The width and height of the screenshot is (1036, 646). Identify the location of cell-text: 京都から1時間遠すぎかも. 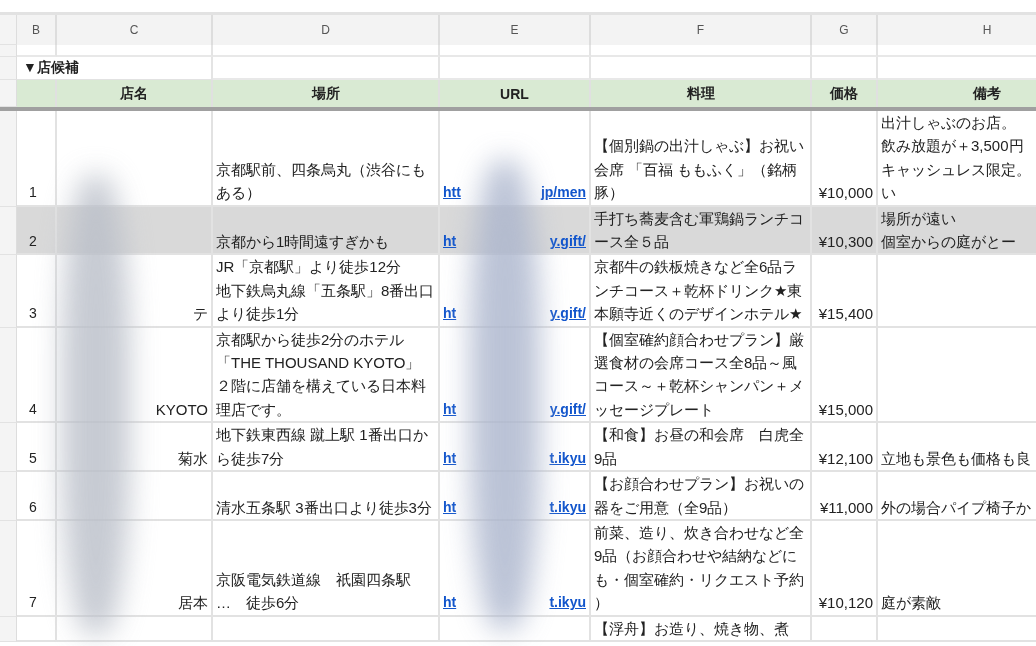
(303, 242).